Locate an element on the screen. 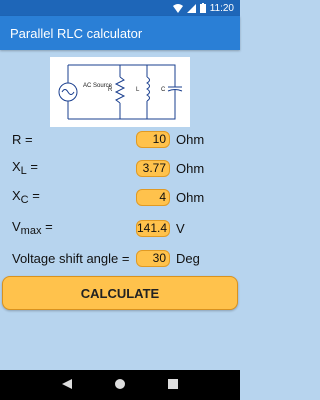 This screenshot has height=400, width=320. status-icons is located at coordinates (189, 8).